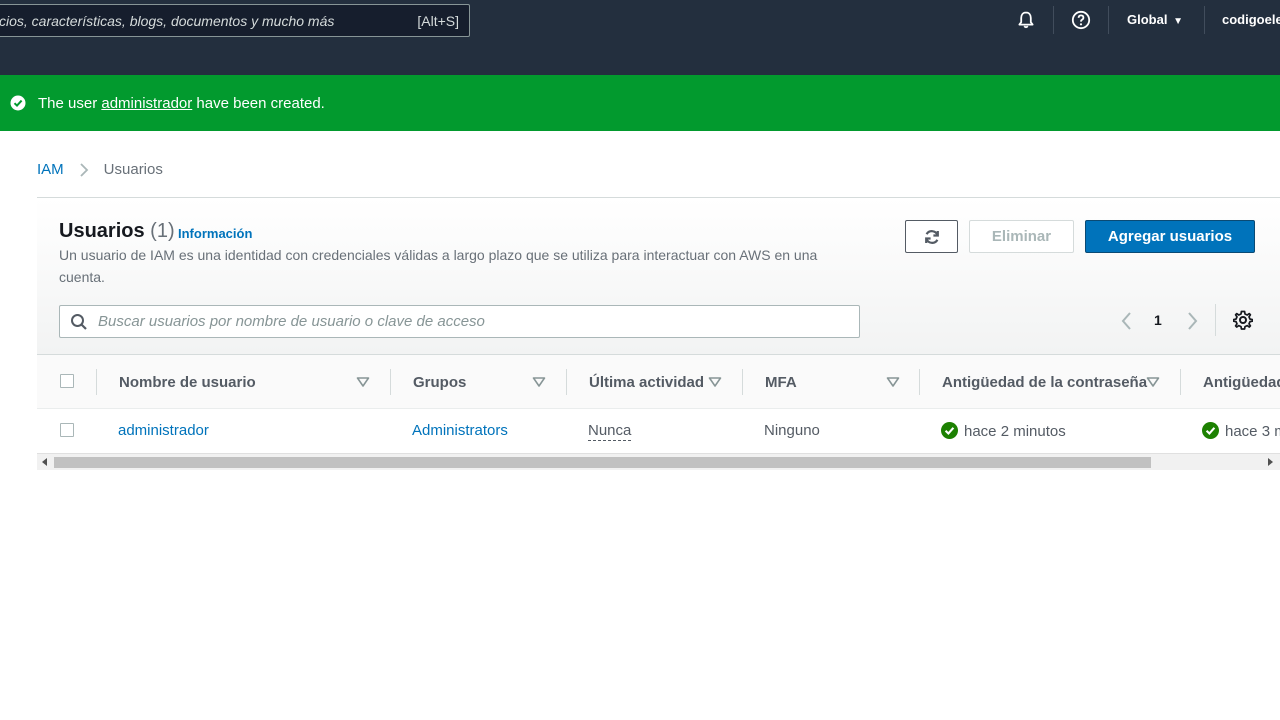 The height and width of the screenshot is (720, 1280). I want to click on horizontal-scrollbar, so click(658, 461).